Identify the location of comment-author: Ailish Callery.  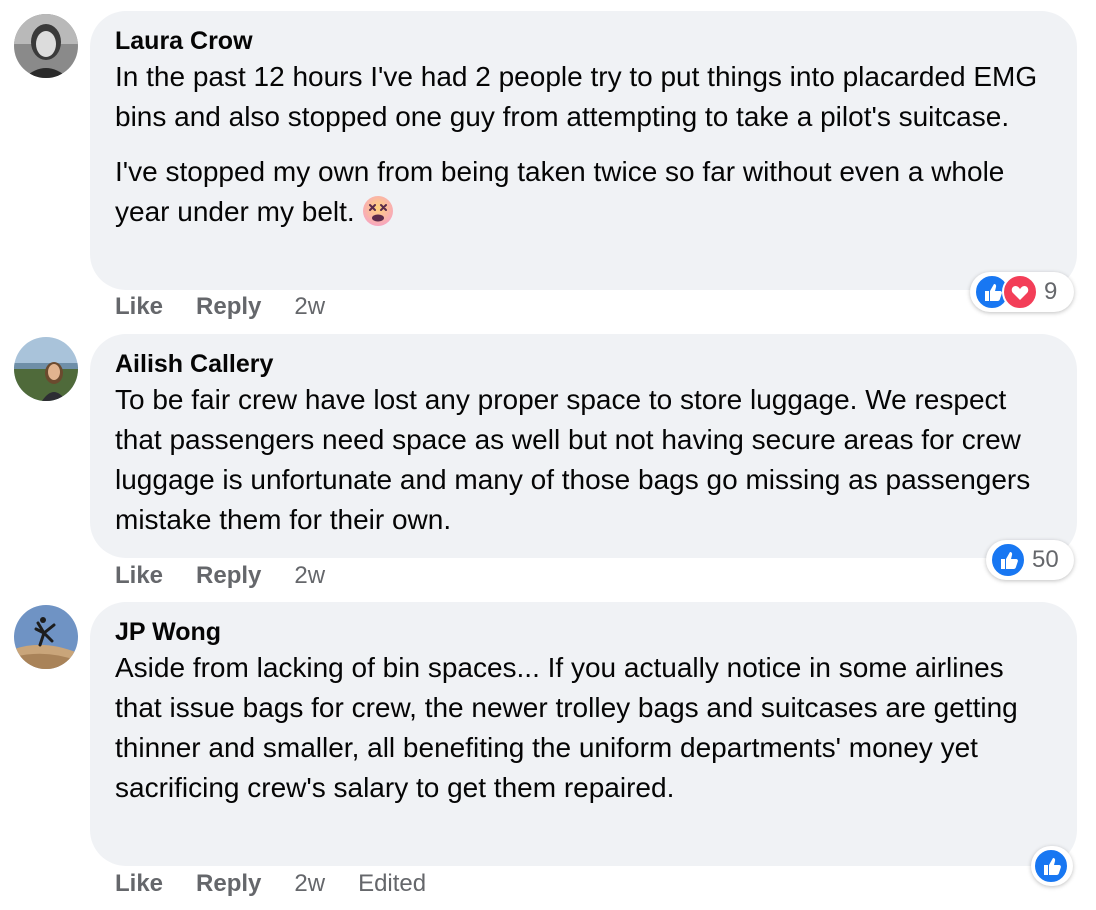
(584, 364).